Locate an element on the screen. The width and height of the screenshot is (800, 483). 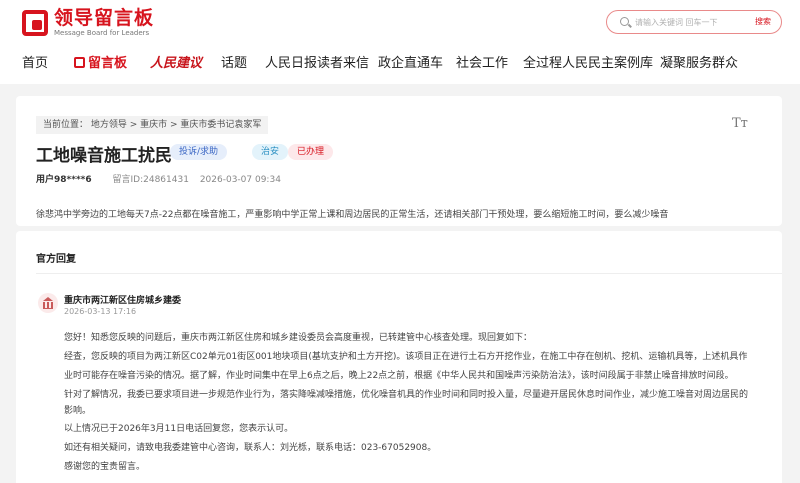
logo-title: 领导留言板 is located at coordinates (104, 18).